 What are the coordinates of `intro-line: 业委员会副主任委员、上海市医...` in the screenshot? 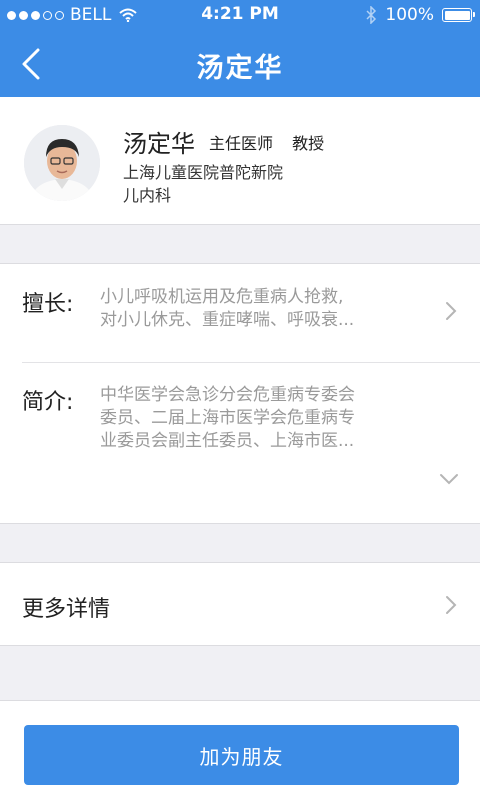 It's located at (227, 441).